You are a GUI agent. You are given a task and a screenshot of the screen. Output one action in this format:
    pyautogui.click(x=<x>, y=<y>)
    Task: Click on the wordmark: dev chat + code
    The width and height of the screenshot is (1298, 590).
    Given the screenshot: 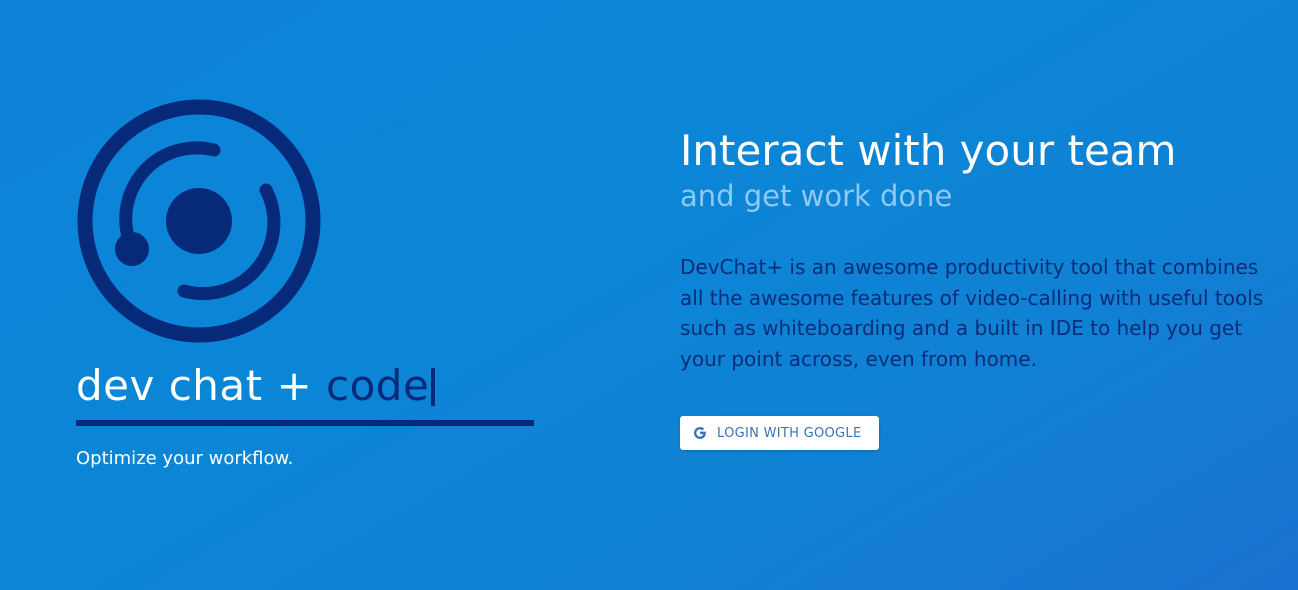 What is the action you would take?
    pyautogui.click(x=305, y=386)
    